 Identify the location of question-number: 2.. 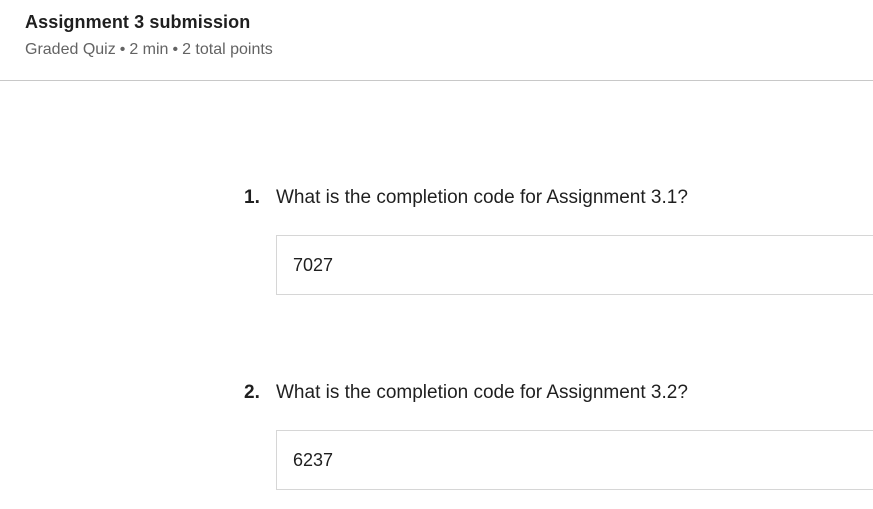
(252, 392).